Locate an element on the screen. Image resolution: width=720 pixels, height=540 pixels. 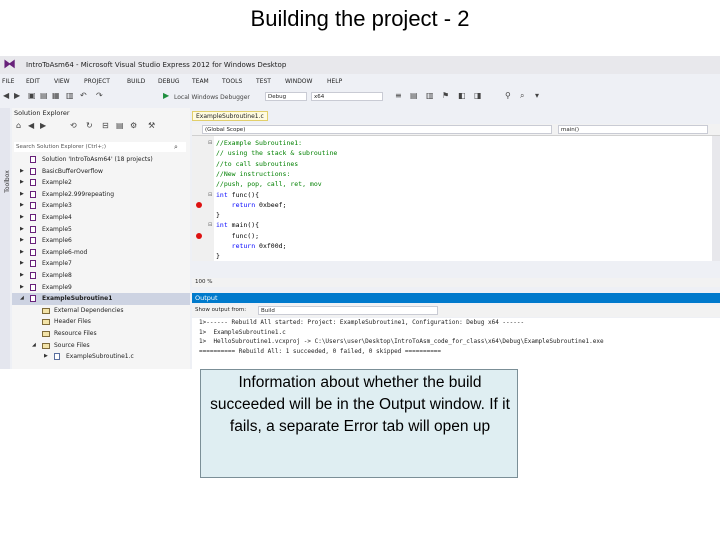
solution-tree-item: Resource Files is located at coordinates (101, 334).